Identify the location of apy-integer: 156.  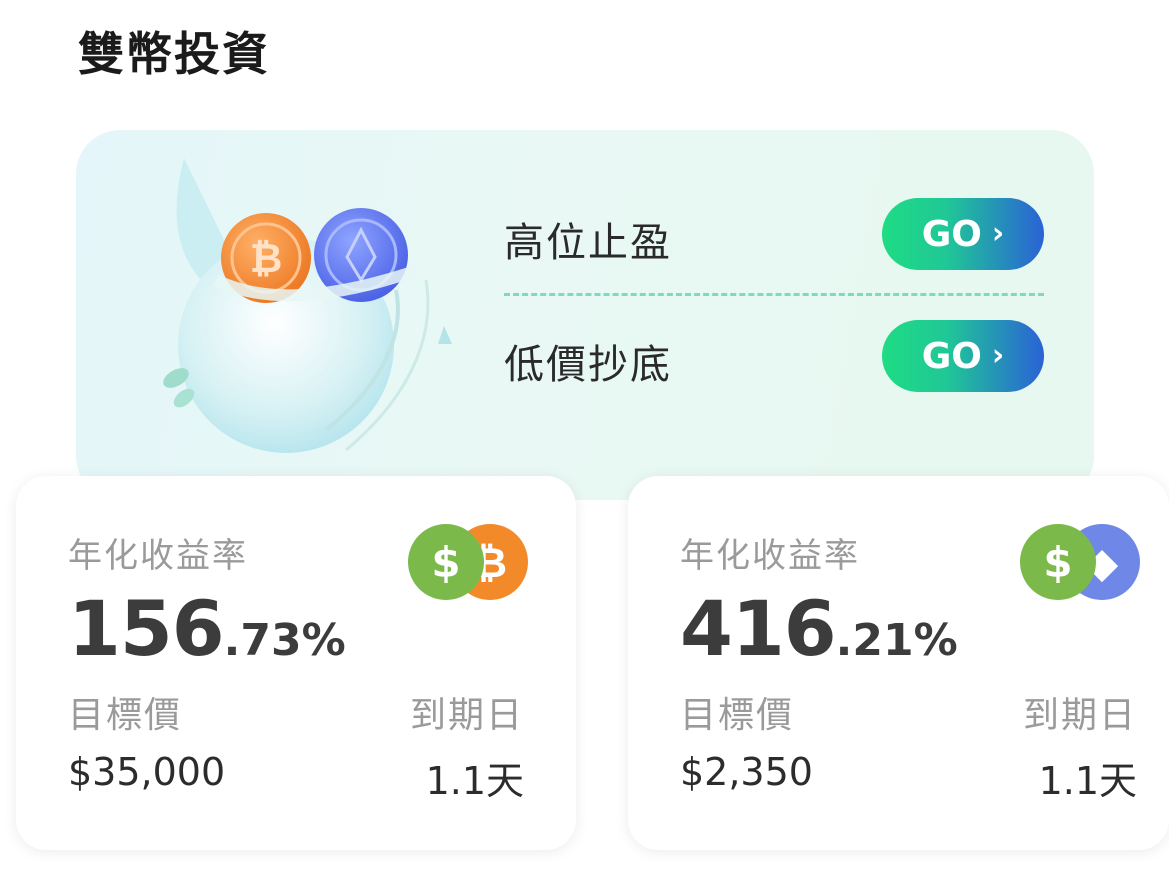
(146, 628).